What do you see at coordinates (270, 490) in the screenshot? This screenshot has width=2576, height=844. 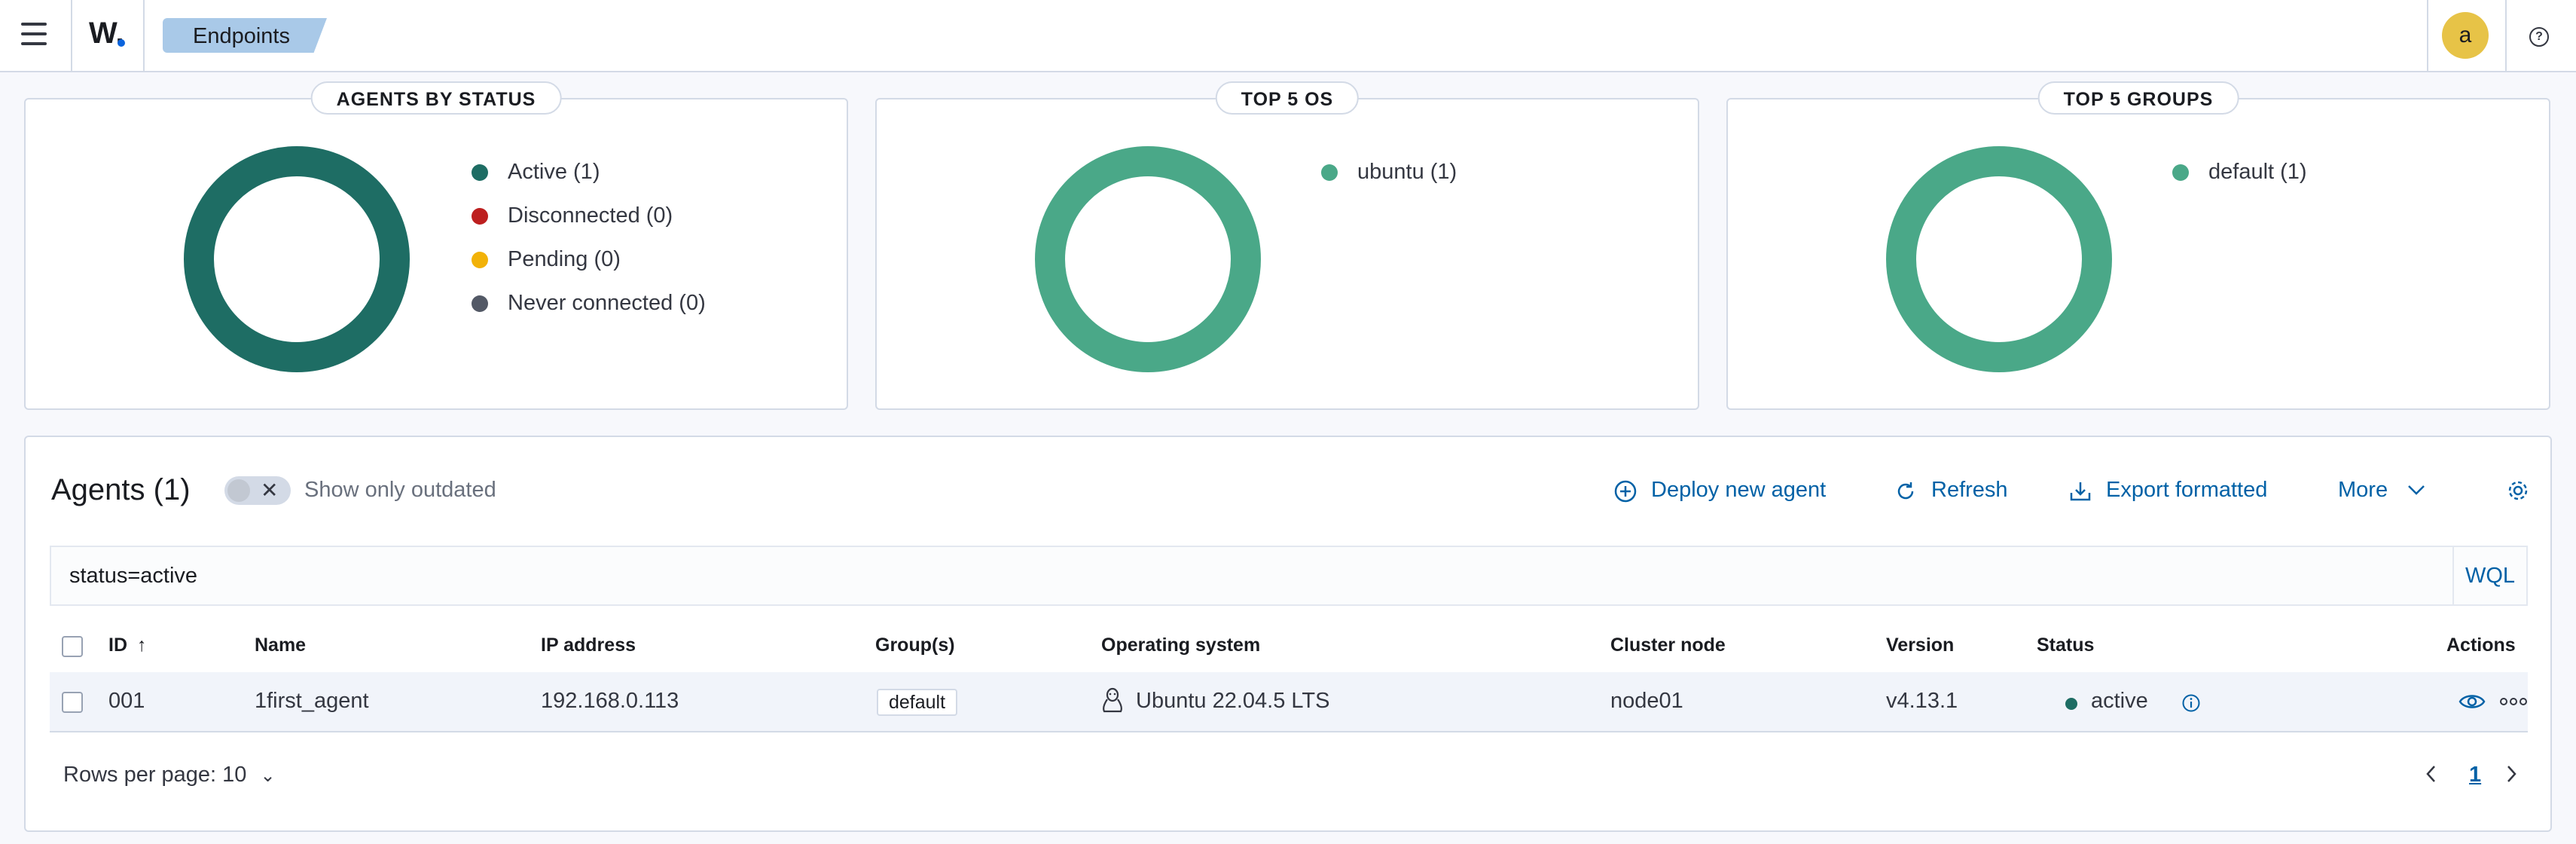 I see `toggle-off-icon: ✕` at bounding box center [270, 490].